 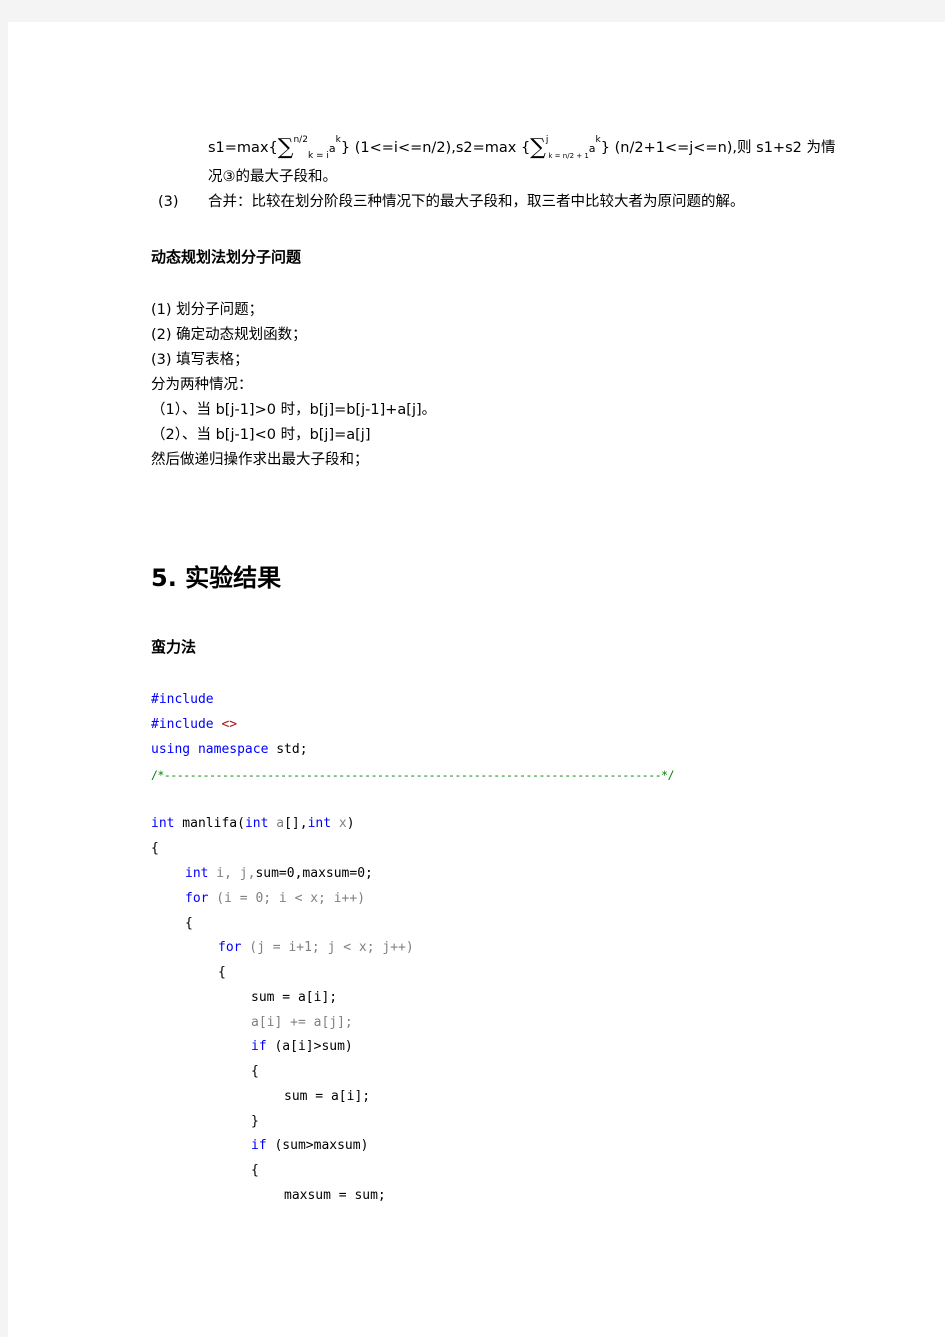 What do you see at coordinates (287, 898) in the screenshot?
I see `code-text: (i = 0; i < x; i++)` at bounding box center [287, 898].